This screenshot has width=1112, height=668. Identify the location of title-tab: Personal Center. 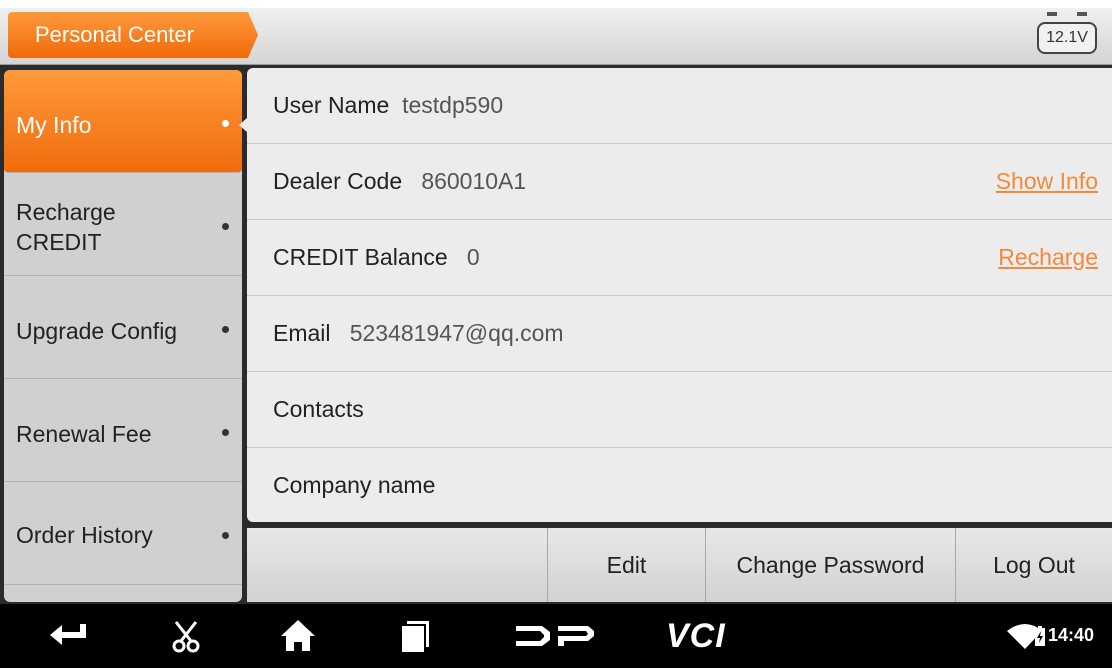
(133, 35).